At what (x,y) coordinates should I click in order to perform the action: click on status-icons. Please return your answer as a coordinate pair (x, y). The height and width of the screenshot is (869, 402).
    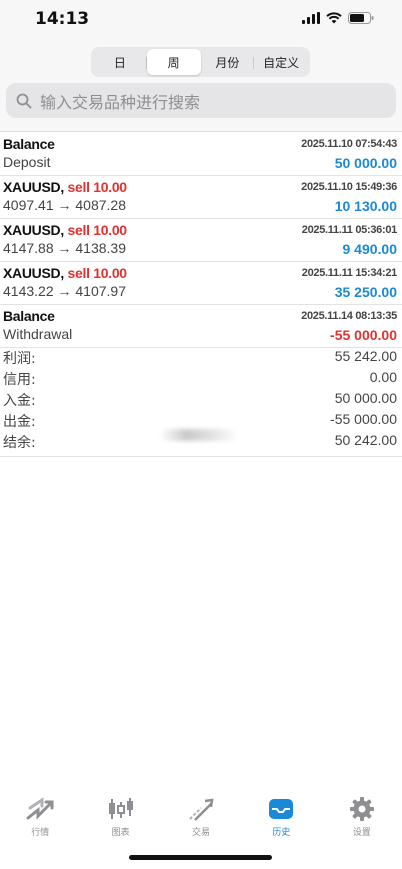
    Looking at the image, I should click on (338, 18).